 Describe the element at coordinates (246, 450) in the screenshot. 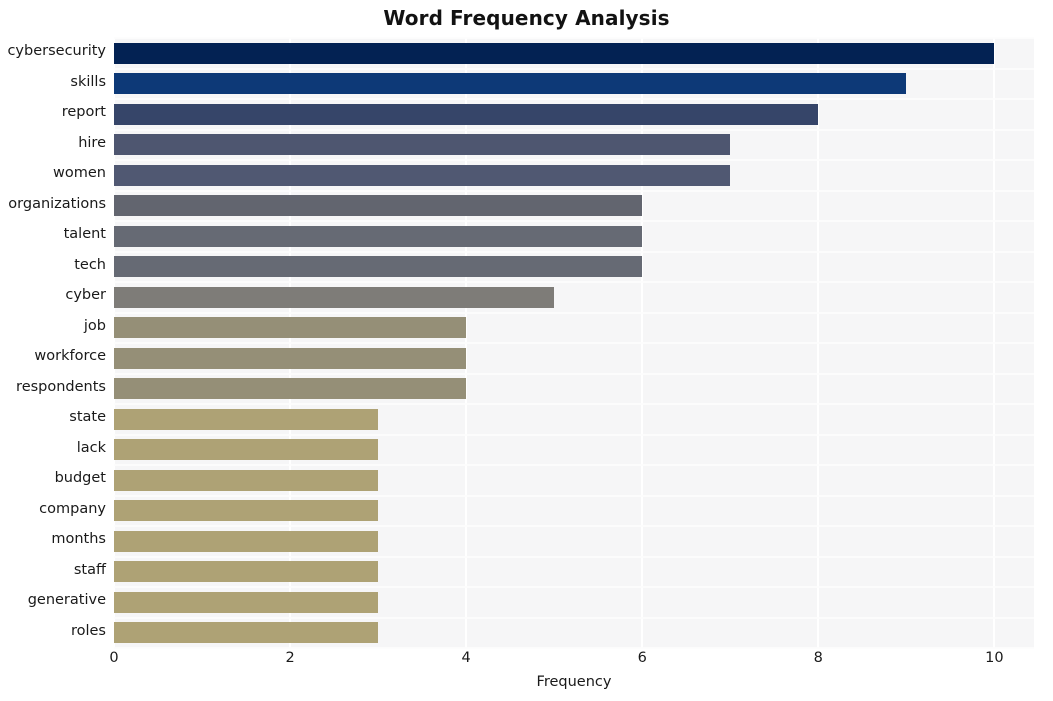

I see `bar-lack` at that location.